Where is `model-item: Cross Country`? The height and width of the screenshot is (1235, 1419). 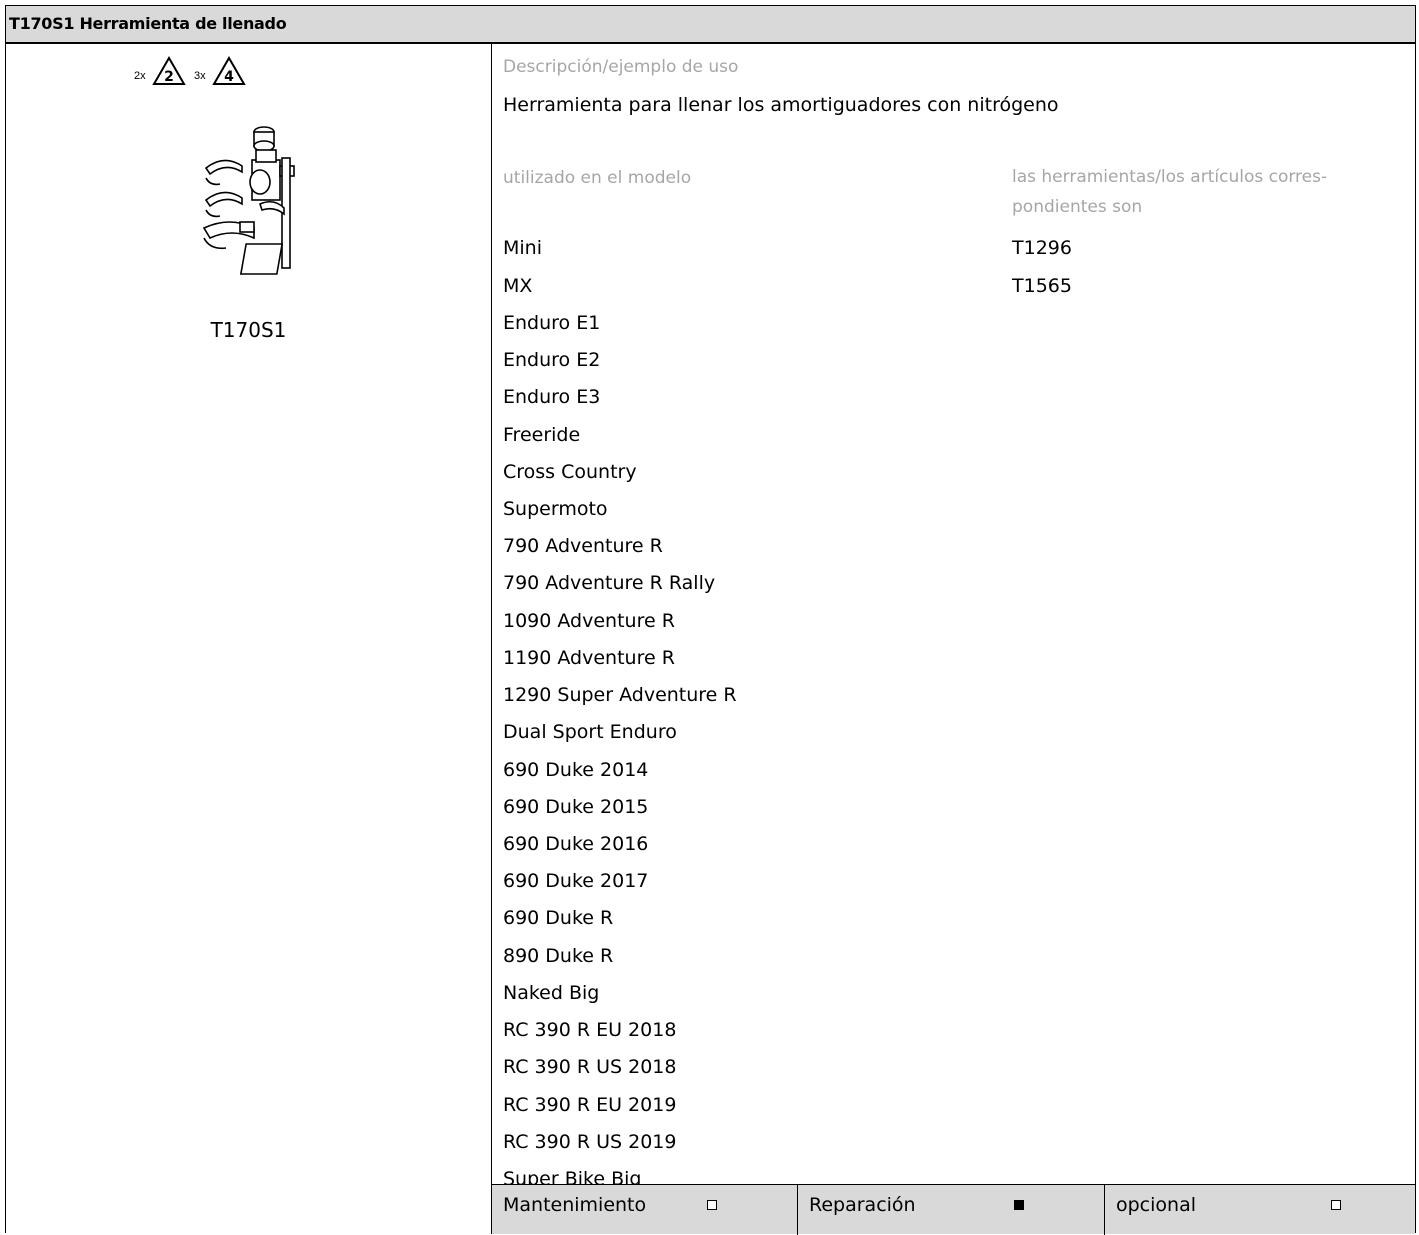 model-item: Cross Country is located at coordinates (570, 472).